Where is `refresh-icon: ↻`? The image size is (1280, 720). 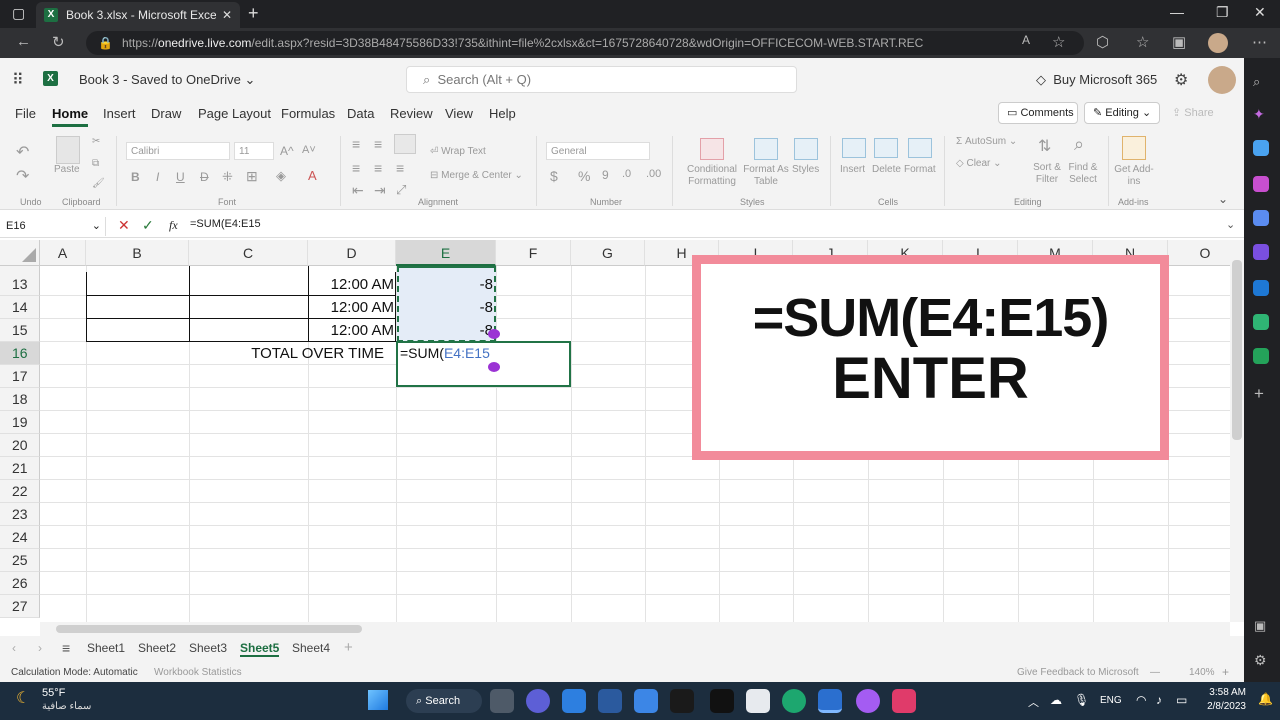
refresh-icon: ↻ is located at coordinates (58, 42).